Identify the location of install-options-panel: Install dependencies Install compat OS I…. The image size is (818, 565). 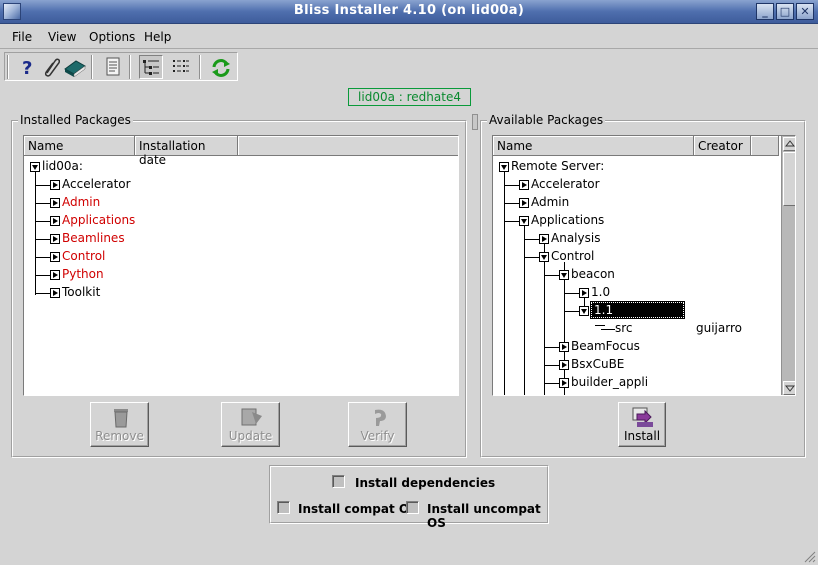
(409, 497).